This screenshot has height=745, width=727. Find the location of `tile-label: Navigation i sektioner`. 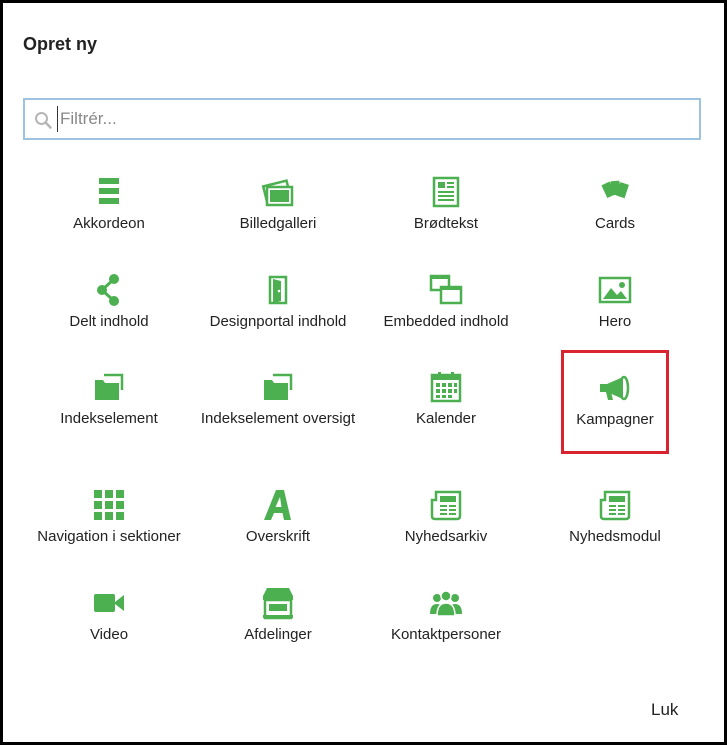

tile-label: Navigation i sektioner is located at coordinates (109, 536).